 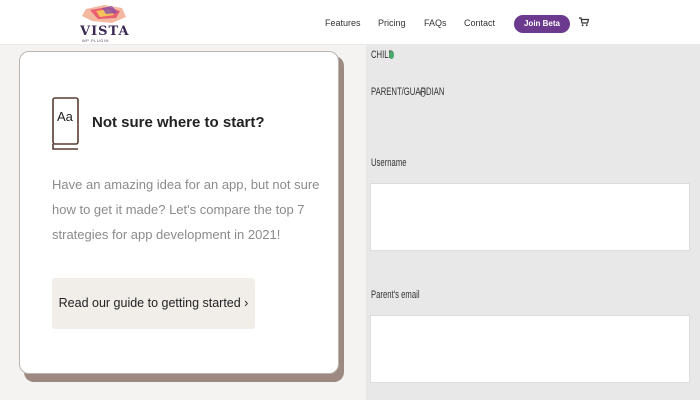 What do you see at coordinates (530, 217) in the screenshot?
I see `username-input` at bounding box center [530, 217].